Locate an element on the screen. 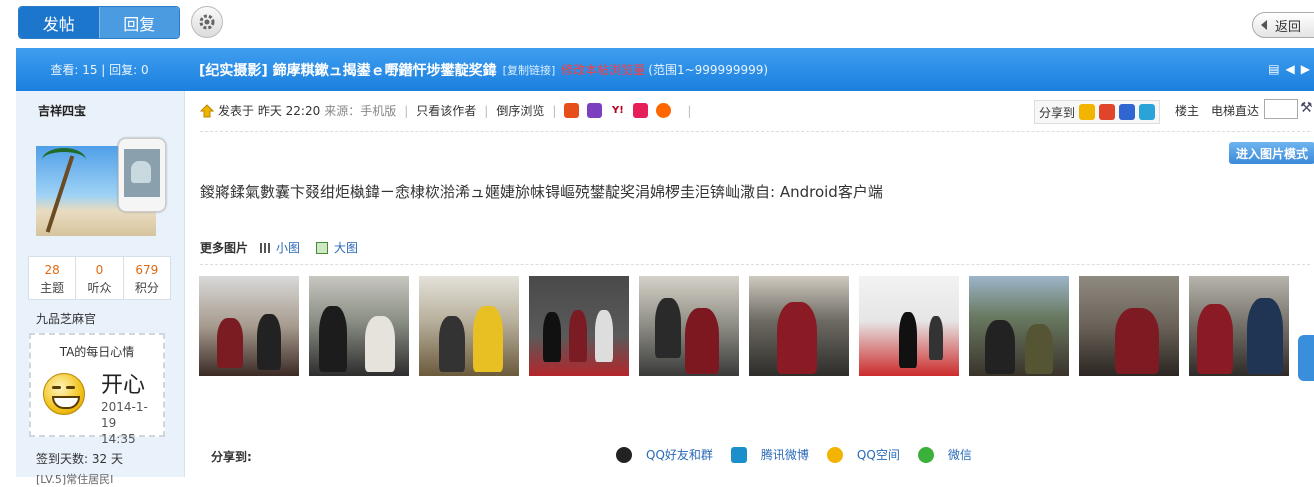 The height and width of the screenshot is (487, 1314). sohu-share-icon is located at coordinates (641, 110).